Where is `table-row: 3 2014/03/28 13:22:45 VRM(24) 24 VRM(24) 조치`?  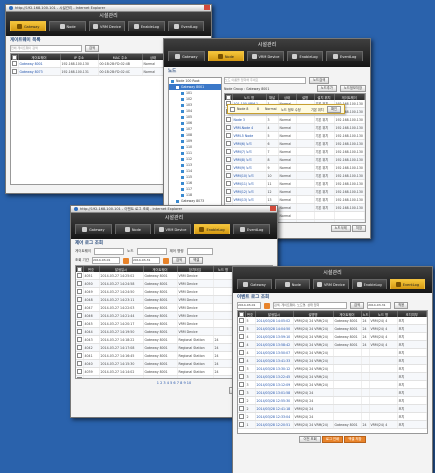 table-row: 3 2014/03/28 13:22:45 VRM(24) 24 VRM(24) 조치 is located at coordinates (332, 376).